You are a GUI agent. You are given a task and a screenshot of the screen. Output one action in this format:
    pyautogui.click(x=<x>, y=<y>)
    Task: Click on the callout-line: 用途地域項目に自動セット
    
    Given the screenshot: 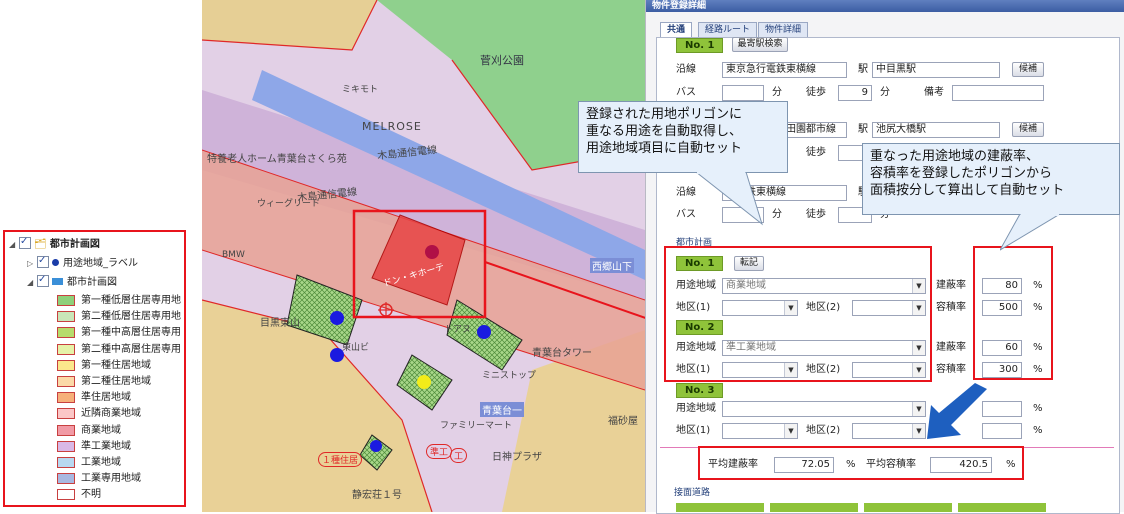 What is the action you would take?
    pyautogui.click(x=664, y=148)
    